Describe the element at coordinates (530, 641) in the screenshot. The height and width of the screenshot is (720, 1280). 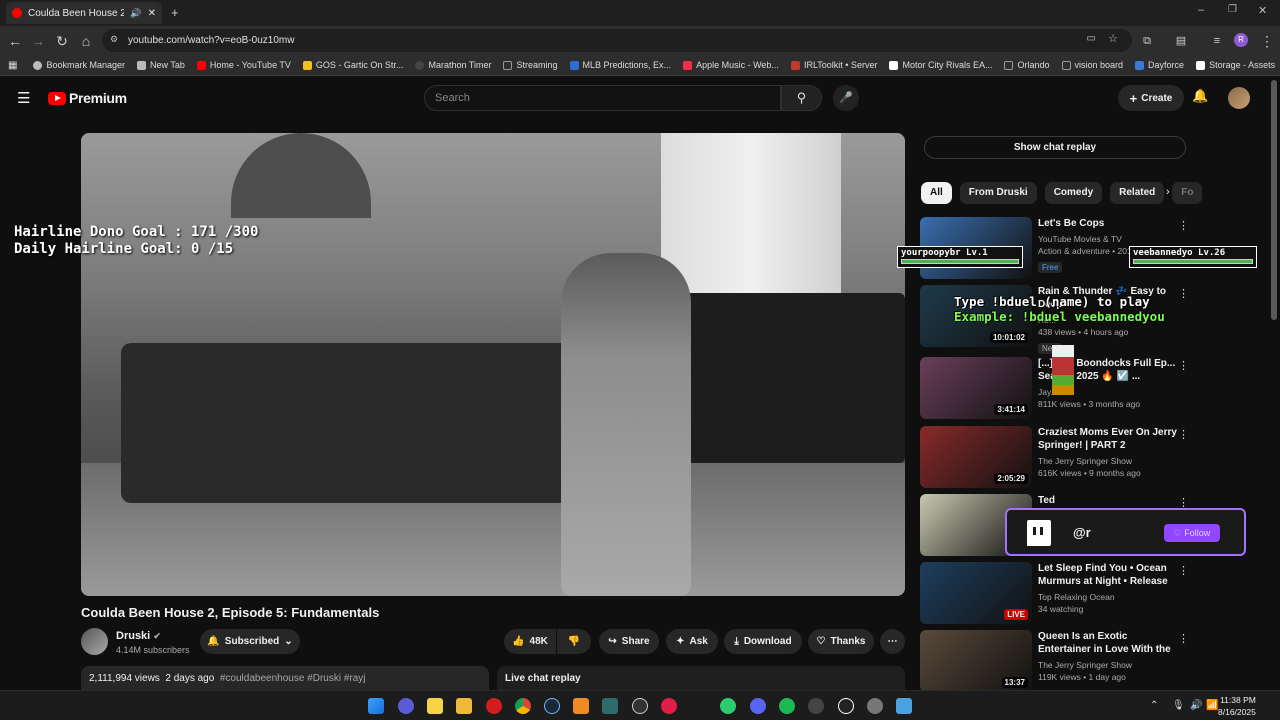
I see `like-button: 👍 48K` at that location.